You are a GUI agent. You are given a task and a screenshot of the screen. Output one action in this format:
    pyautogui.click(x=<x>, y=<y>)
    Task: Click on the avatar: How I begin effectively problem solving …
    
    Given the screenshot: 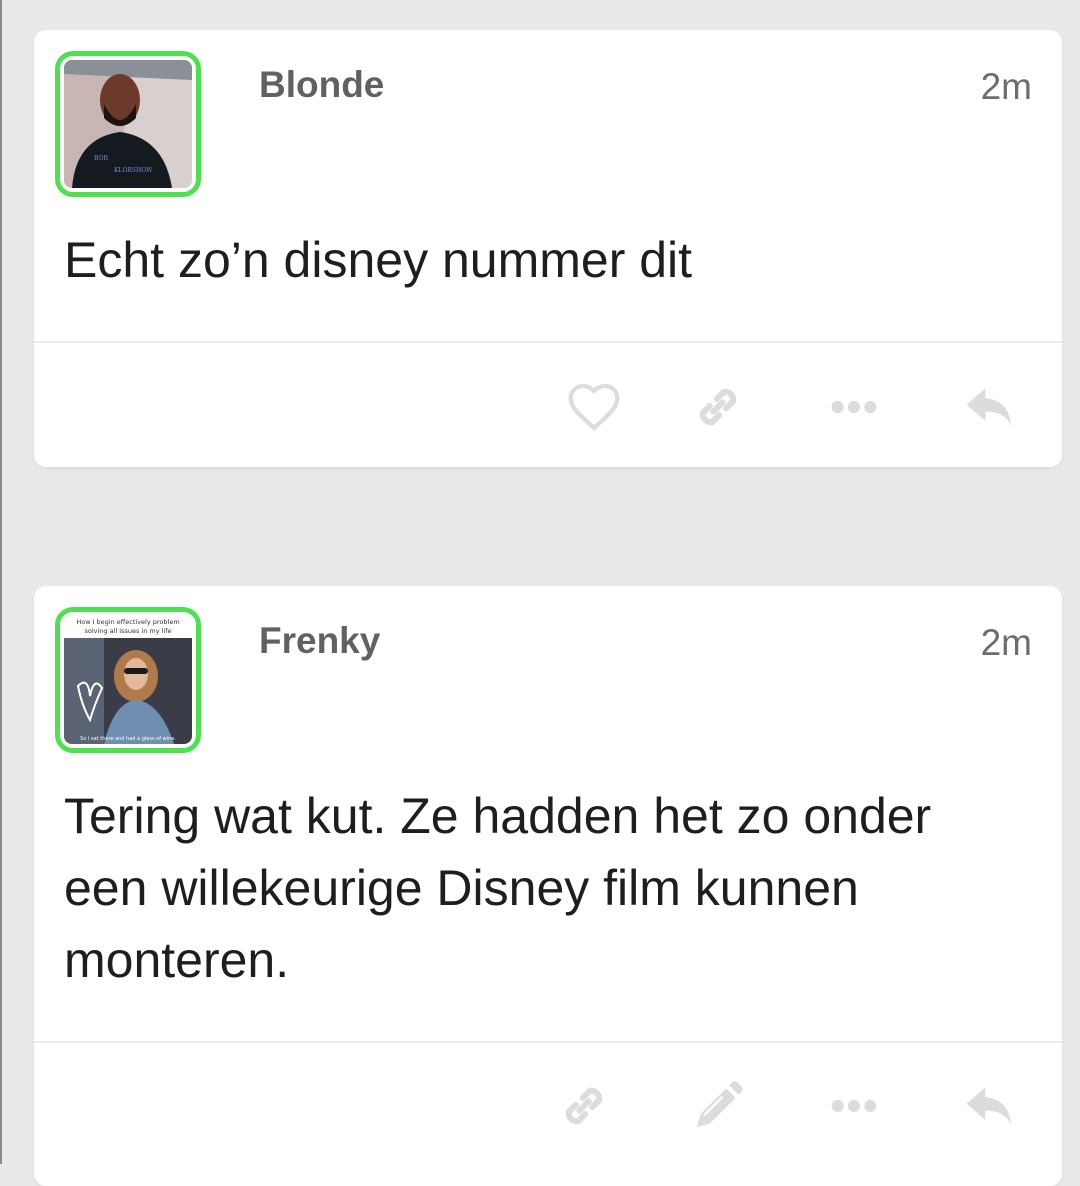 What is the action you would take?
    pyautogui.click(x=128, y=680)
    